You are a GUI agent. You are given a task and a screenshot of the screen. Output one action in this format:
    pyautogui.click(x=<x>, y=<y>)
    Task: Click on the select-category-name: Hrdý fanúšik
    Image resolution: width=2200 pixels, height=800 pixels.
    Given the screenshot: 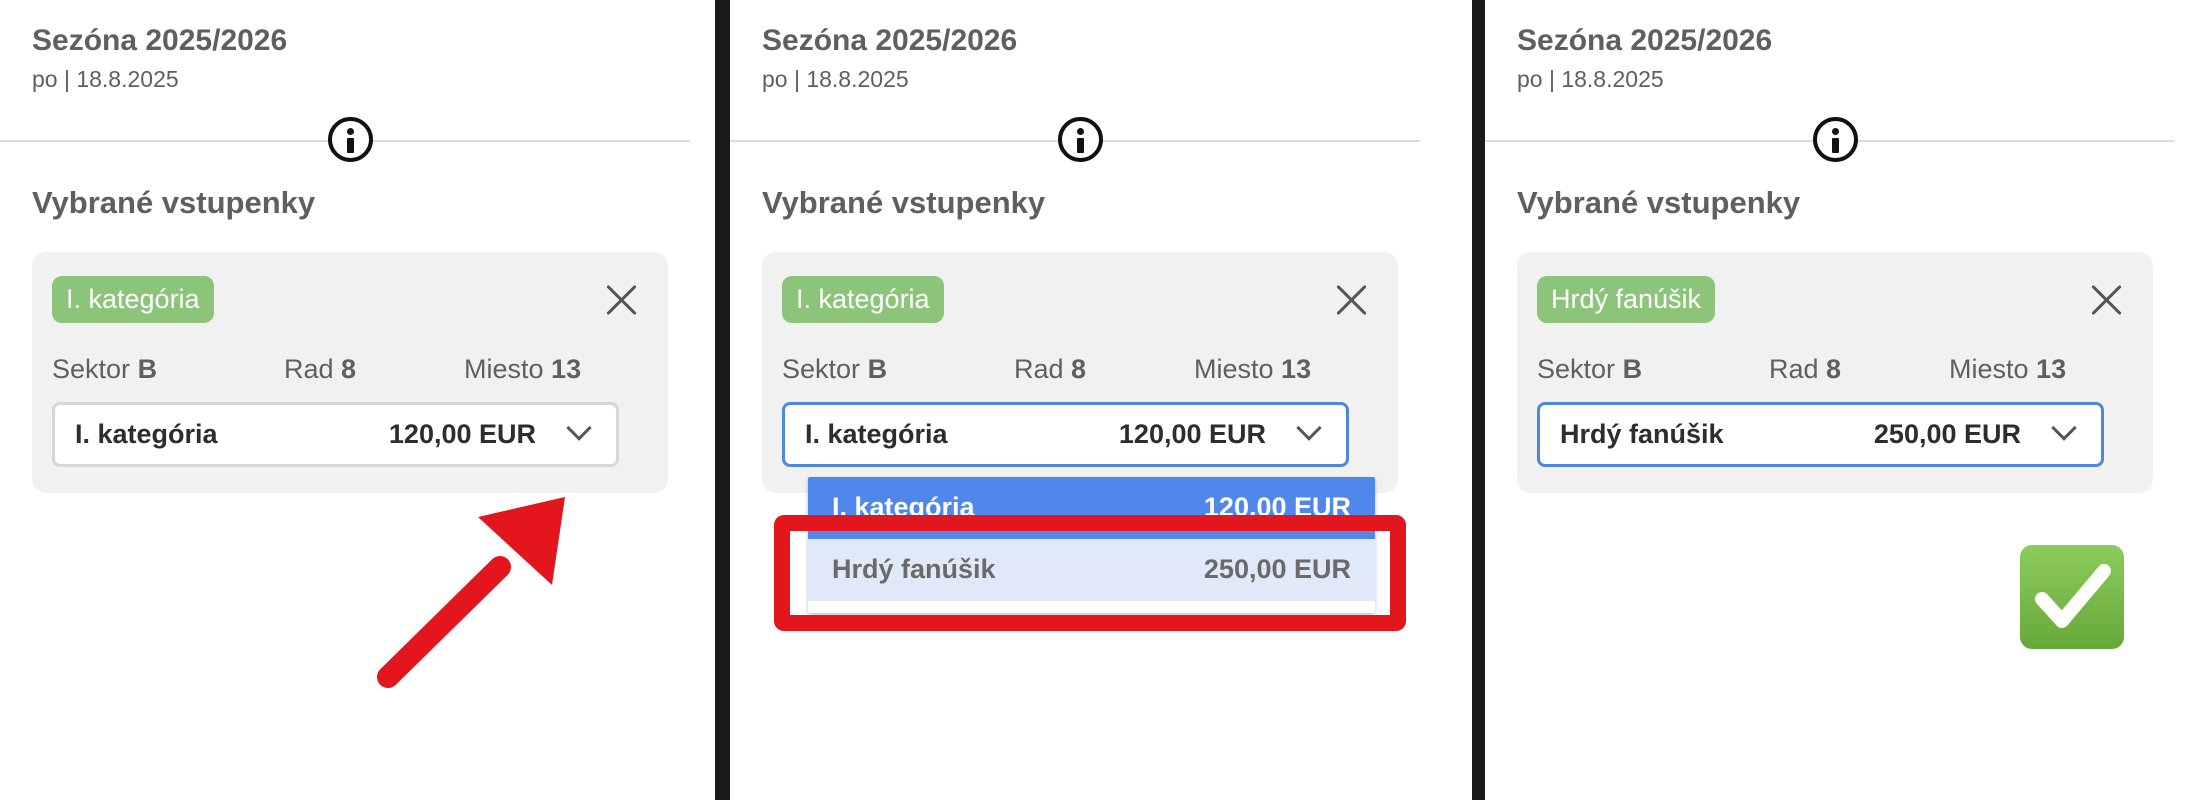 What is the action you would take?
    pyautogui.click(x=1642, y=434)
    